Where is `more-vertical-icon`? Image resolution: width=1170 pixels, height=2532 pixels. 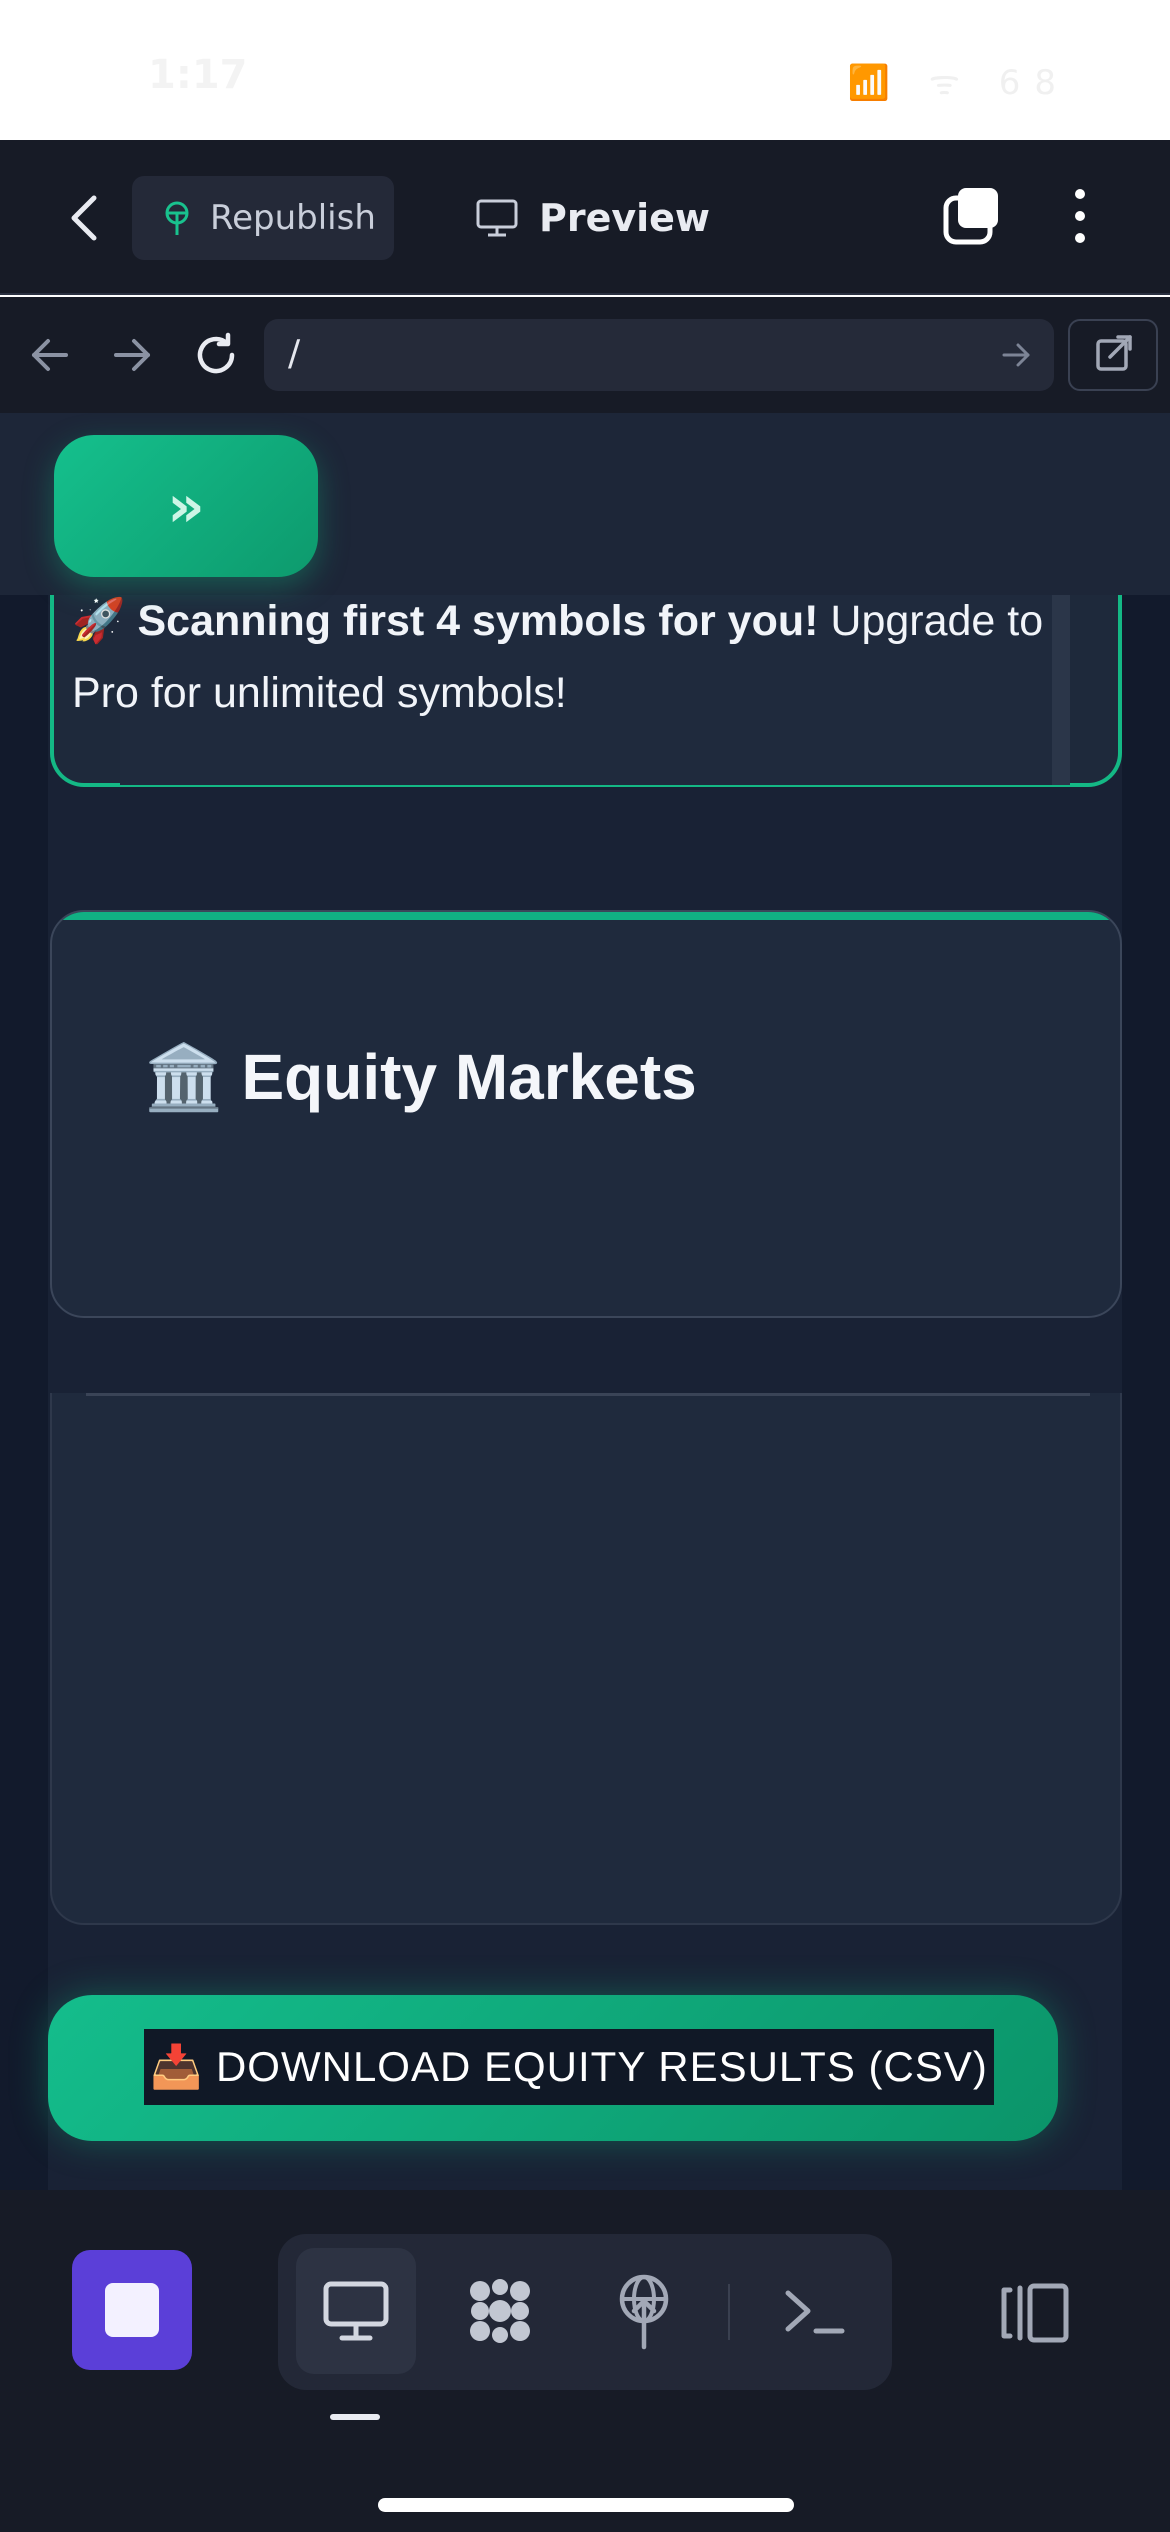 more-vertical-icon is located at coordinates (1080, 216).